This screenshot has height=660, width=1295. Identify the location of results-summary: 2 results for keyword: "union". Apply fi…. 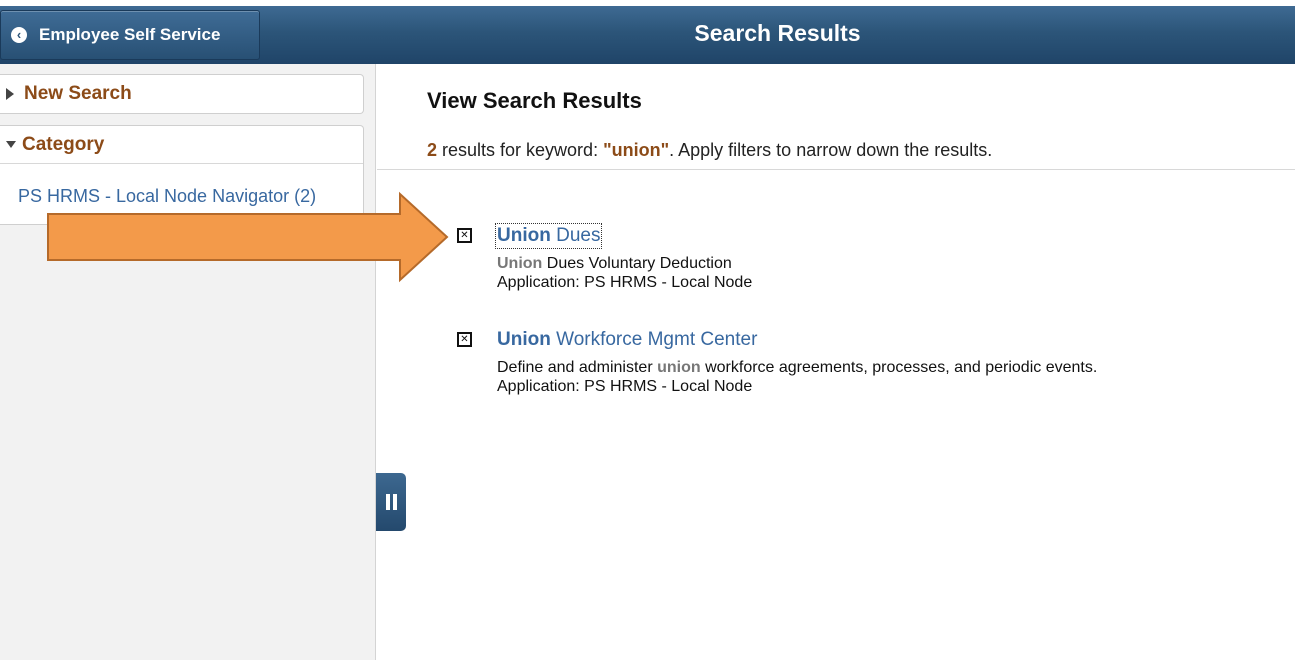
(709, 150).